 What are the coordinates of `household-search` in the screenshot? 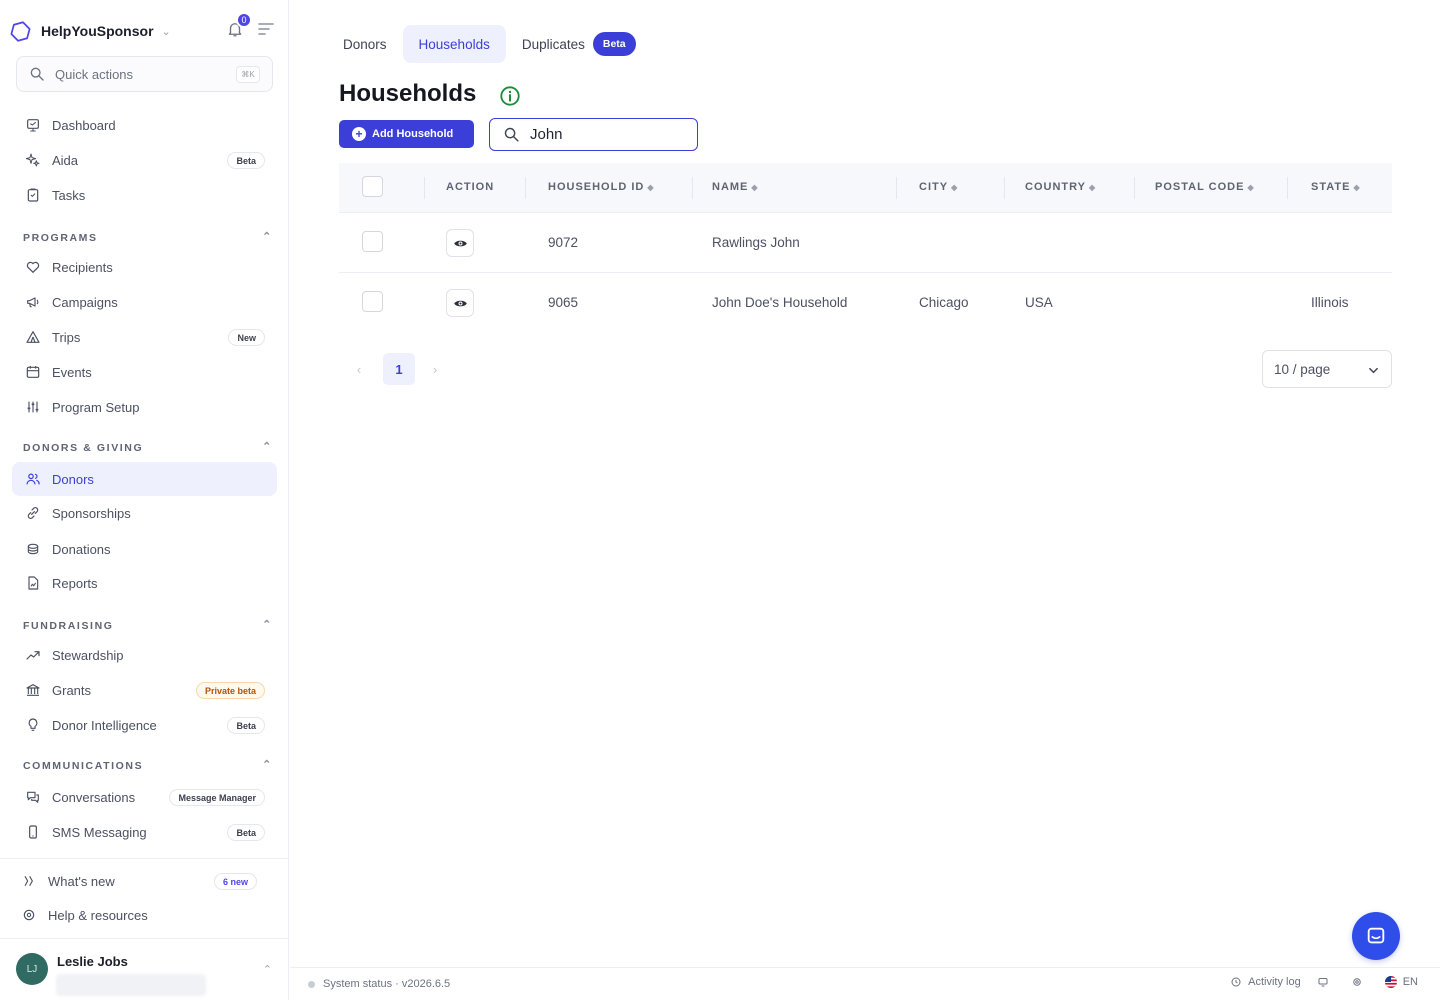 It's located at (593, 134).